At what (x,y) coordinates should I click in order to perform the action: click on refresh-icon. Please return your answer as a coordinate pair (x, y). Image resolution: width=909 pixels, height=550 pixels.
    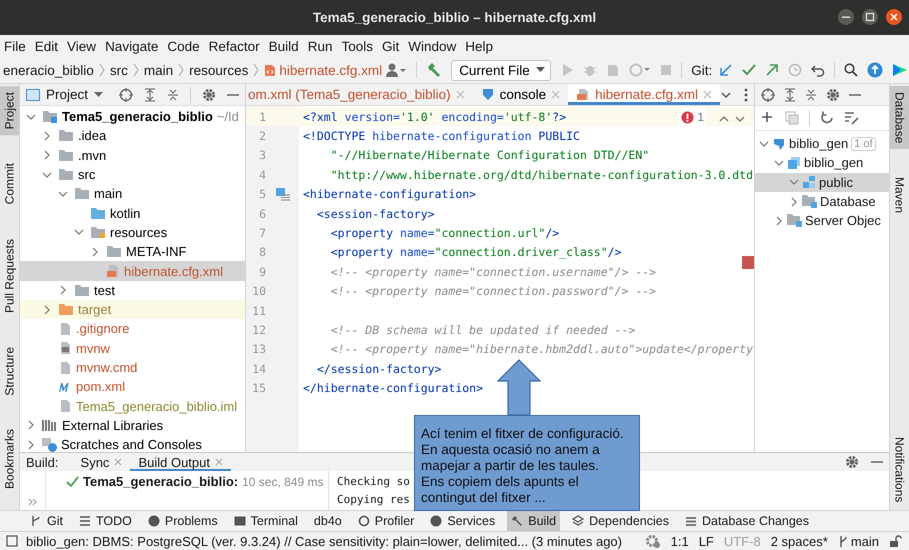
    Looking at the image, I should click on (827, 118).